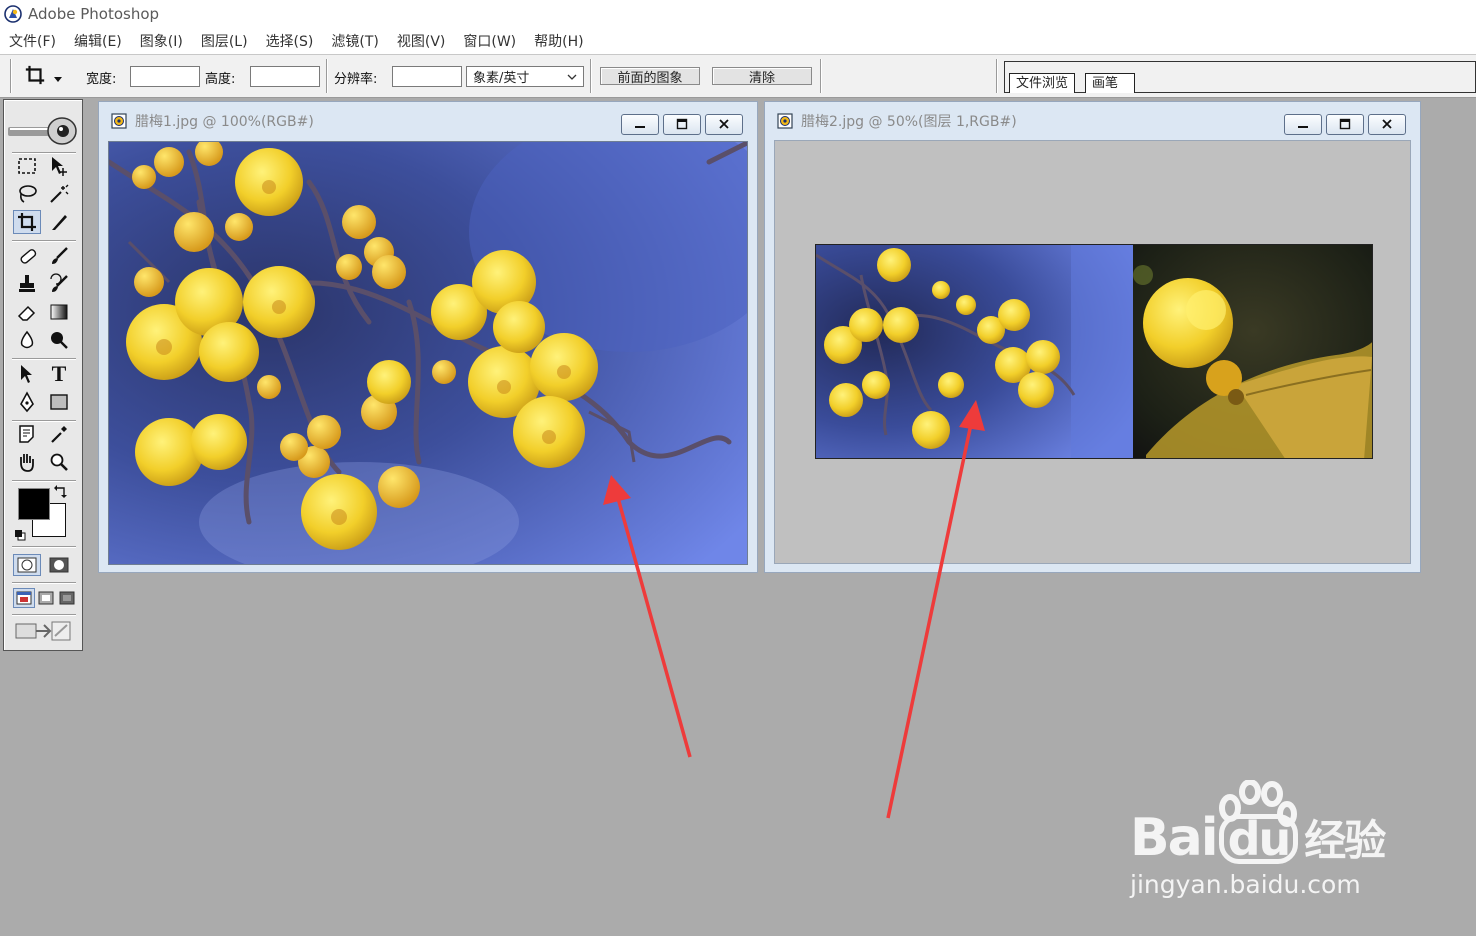 This screenshot has width=1476, height=936. Describe the element at coordinates (1174, 838) in the screenshot. I see `watermark-brand-left: Bai` at that location.